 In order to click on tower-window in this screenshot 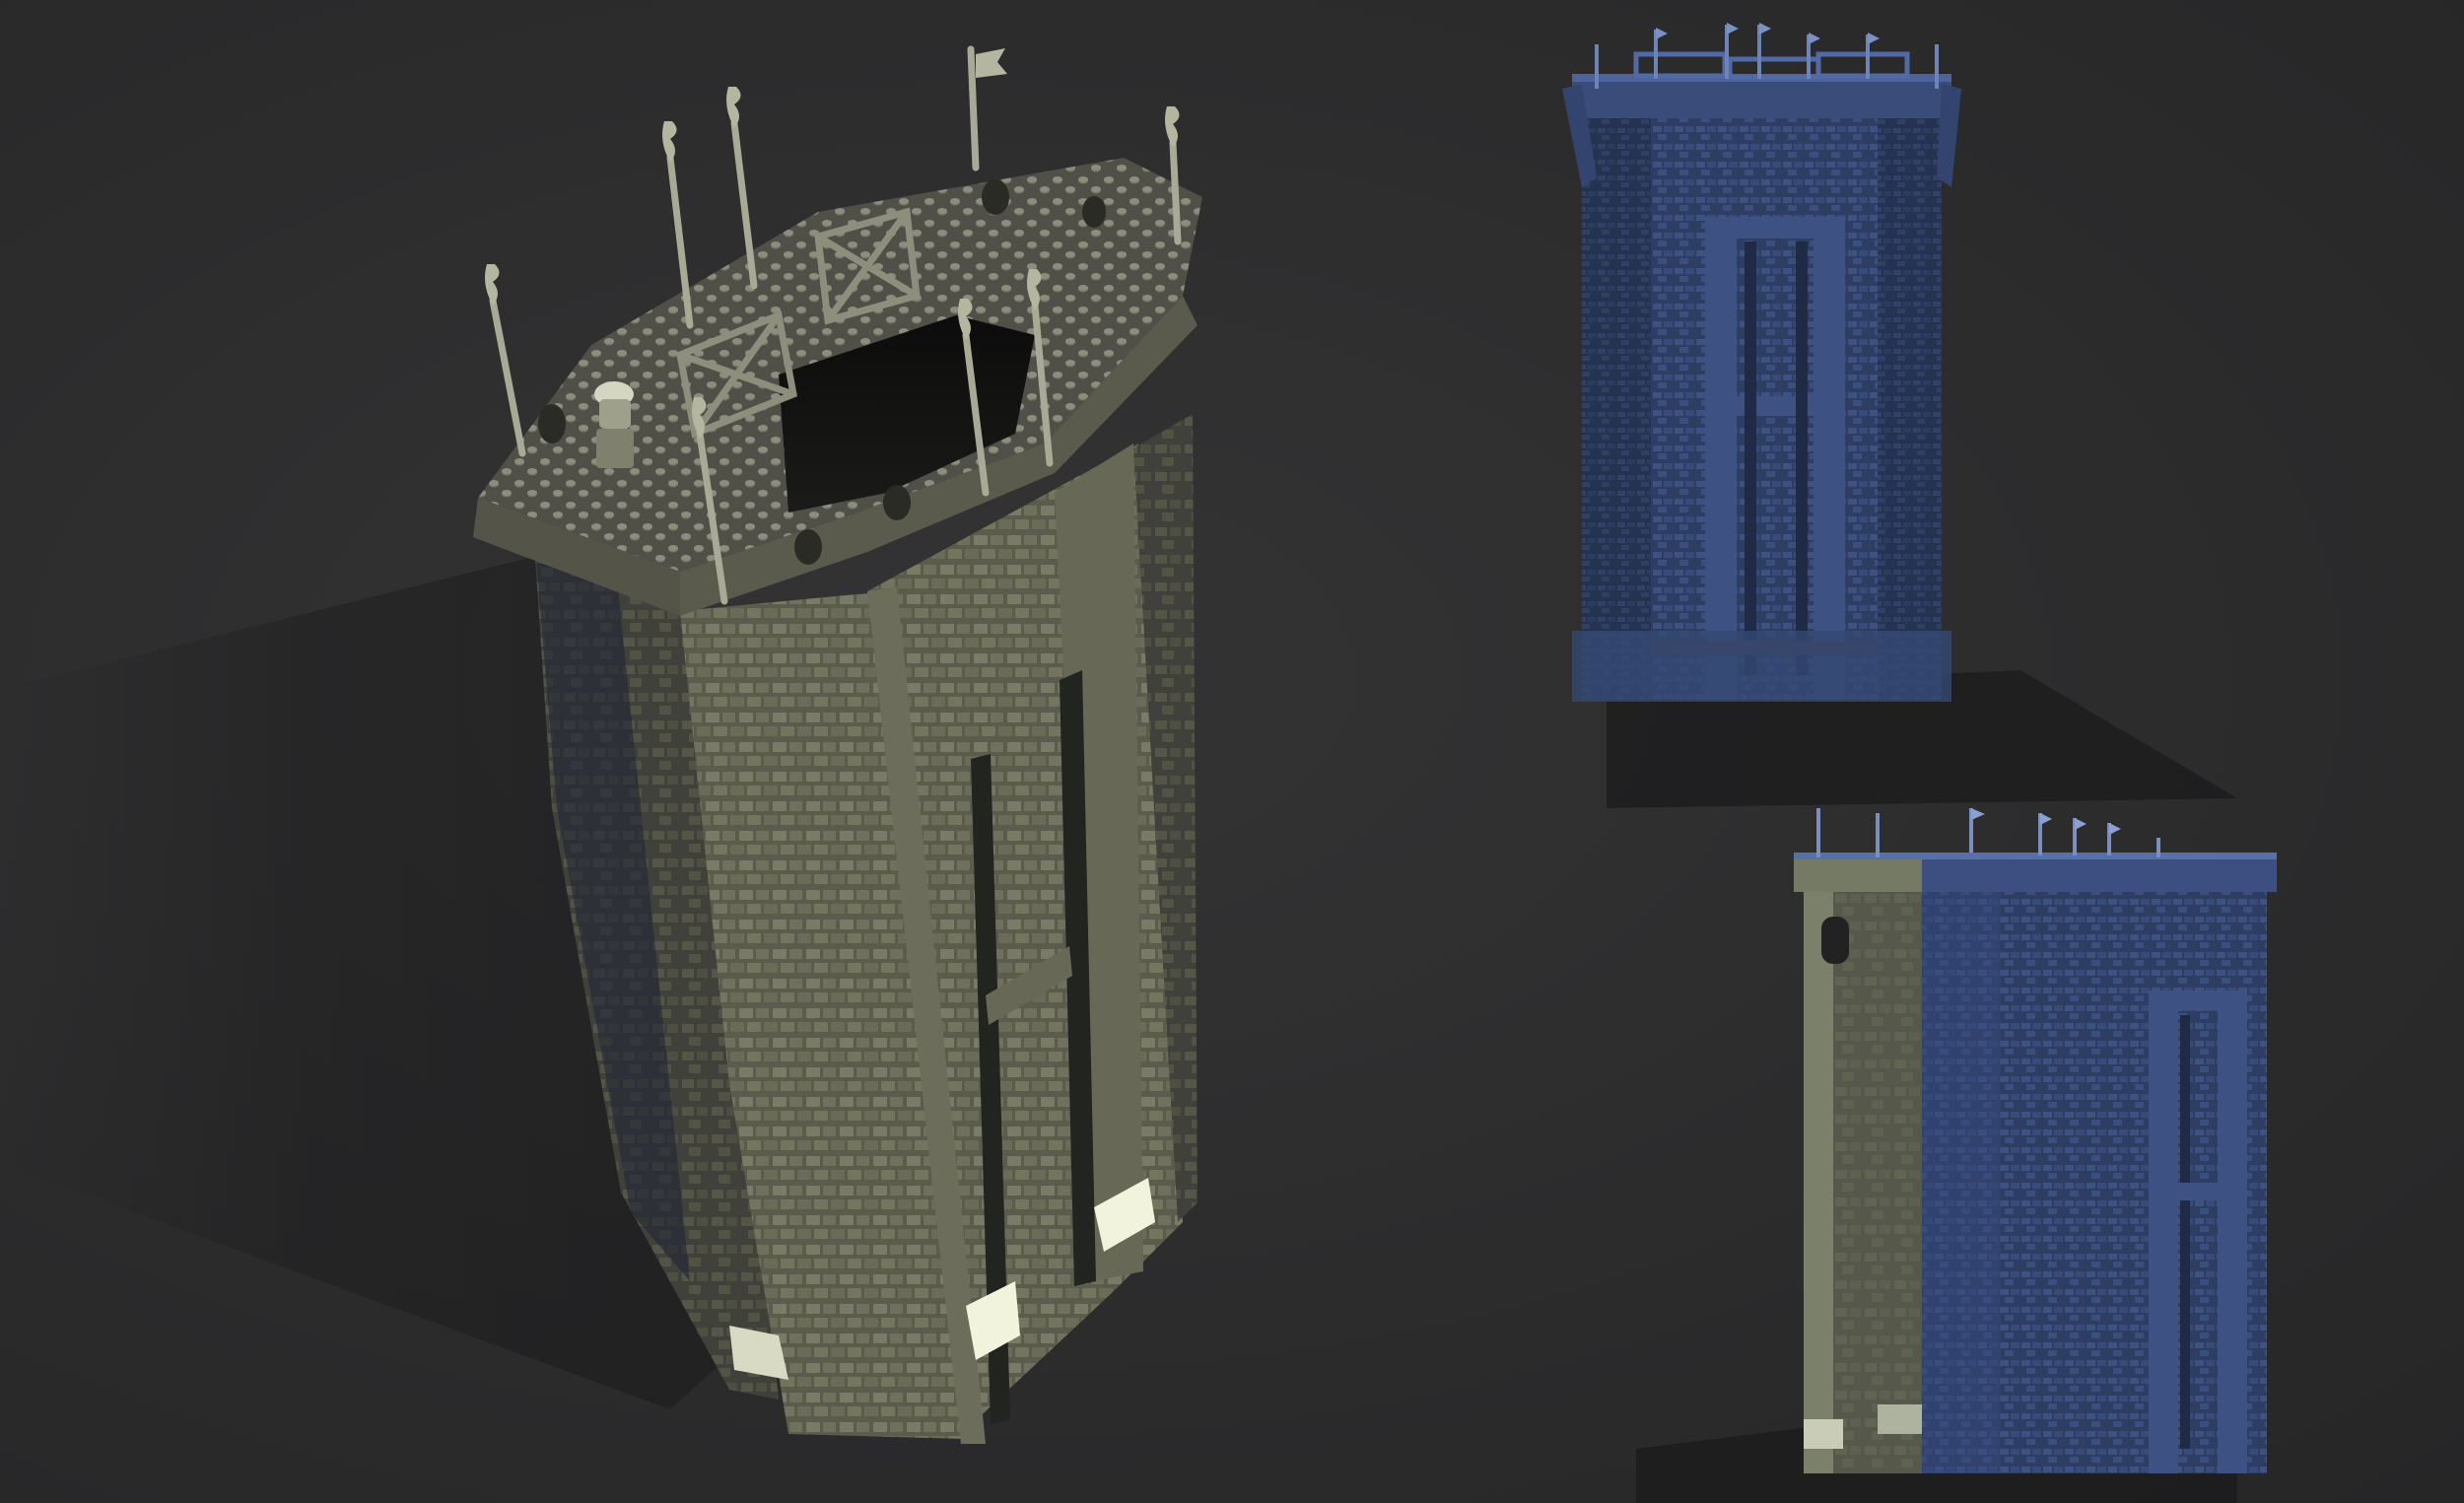, I will do `click(1835, 940)`.